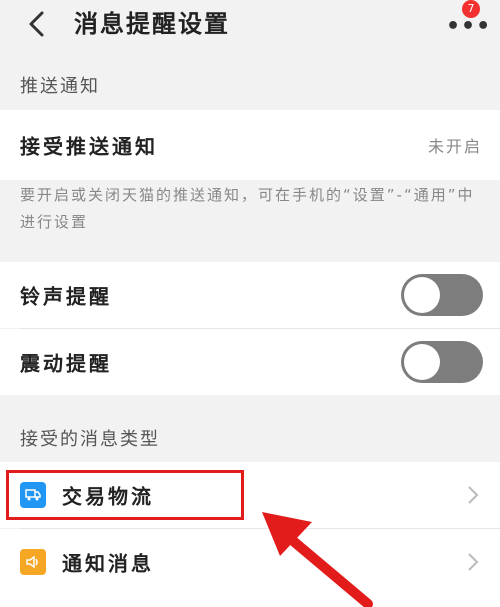  What do you see at coordinates (89, 146) in the screenshot?
I see `accept-push-label: 接受推送通知` at bounding box center [89, 146].